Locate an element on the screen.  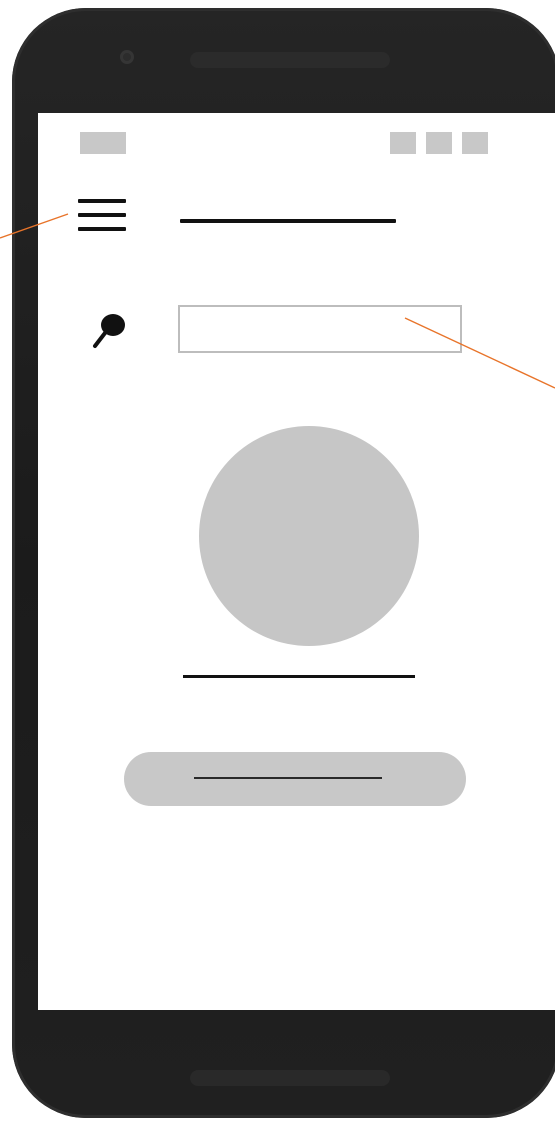
hamburger-menu-icon is located at coordinates (102, 217).